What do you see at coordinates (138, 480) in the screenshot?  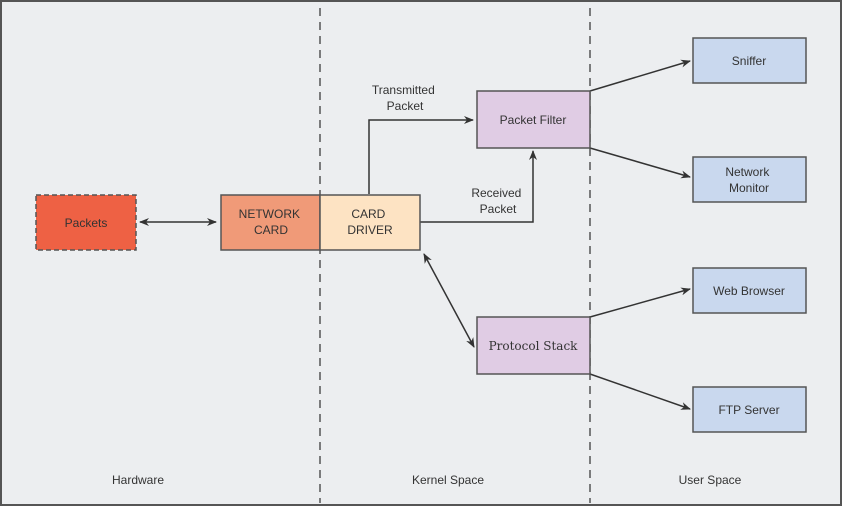 I see `zone-label-hardware: Hardware` at bounding box center [138, 480].